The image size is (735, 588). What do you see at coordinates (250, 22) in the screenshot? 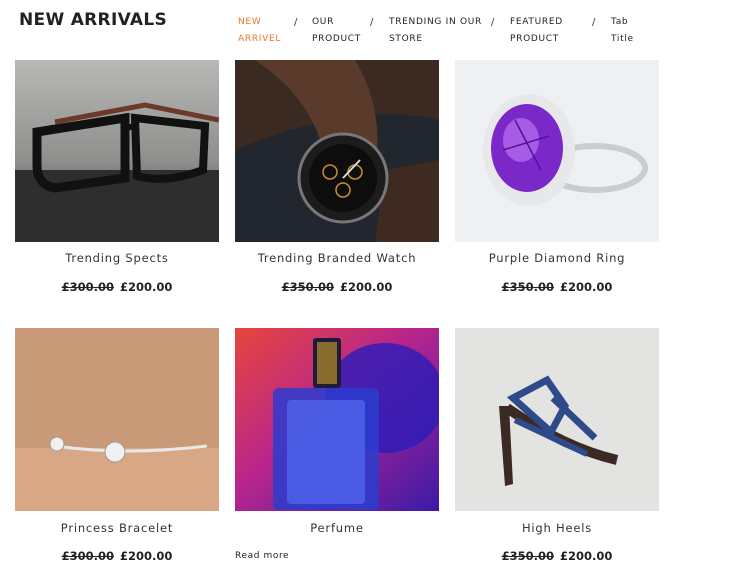
I see `tab-label-line1: NEW` at bounding box center [250, 22].